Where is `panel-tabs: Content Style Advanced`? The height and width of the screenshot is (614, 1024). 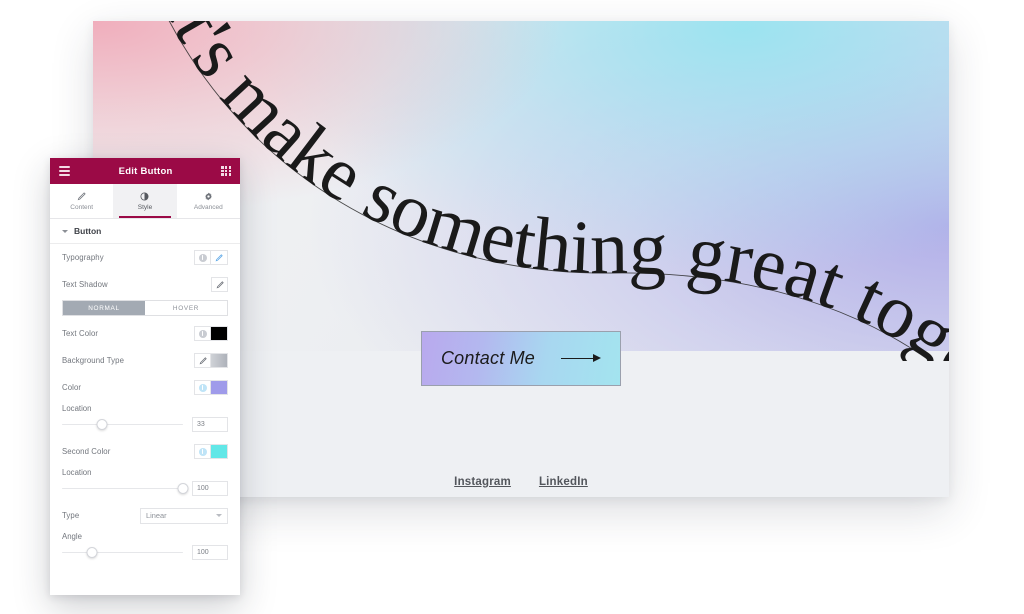 panel-tabs: Content Style Advanced is located at coordinates (145, 201).